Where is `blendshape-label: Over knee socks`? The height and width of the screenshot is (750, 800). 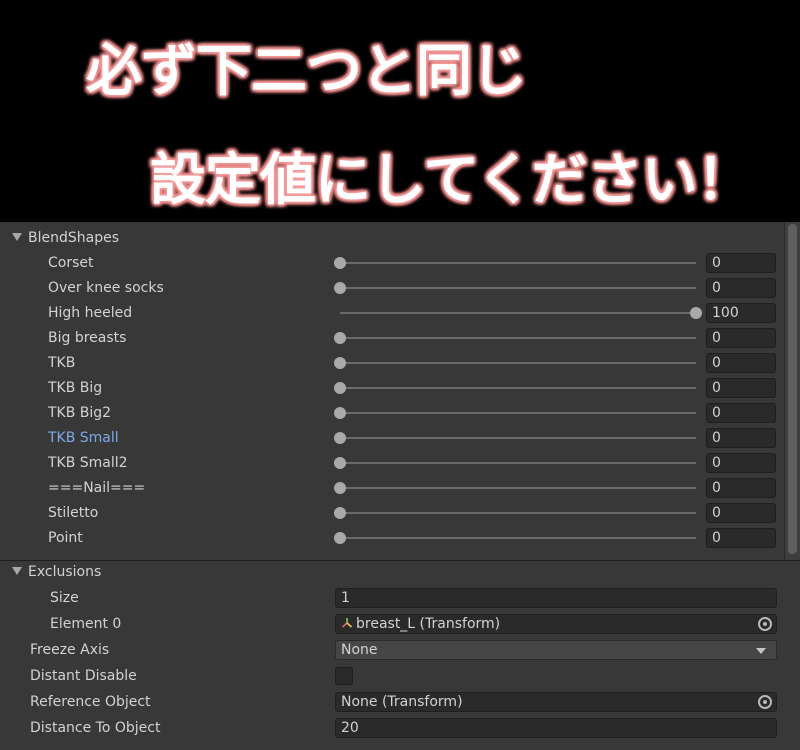
blendshape-label: Over knee socks is located at coordinates (106, 288).